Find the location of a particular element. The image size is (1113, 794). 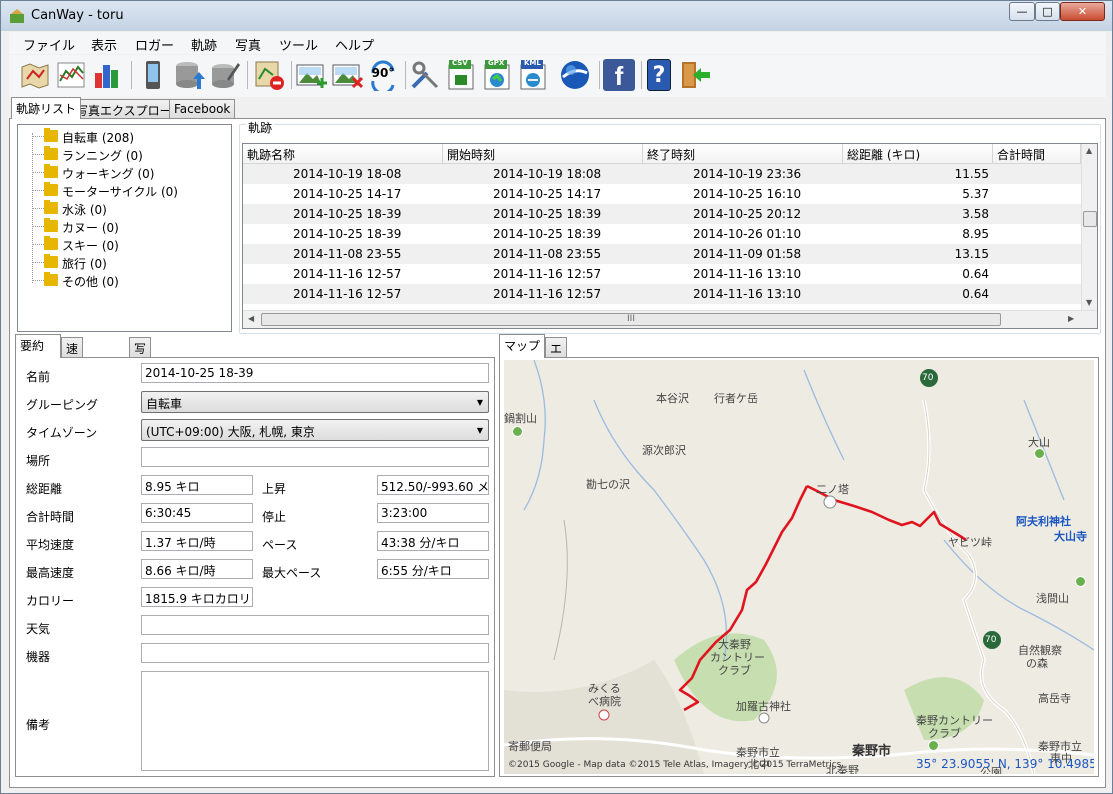

name-label: 名前 is located at coordinates (38, 377).